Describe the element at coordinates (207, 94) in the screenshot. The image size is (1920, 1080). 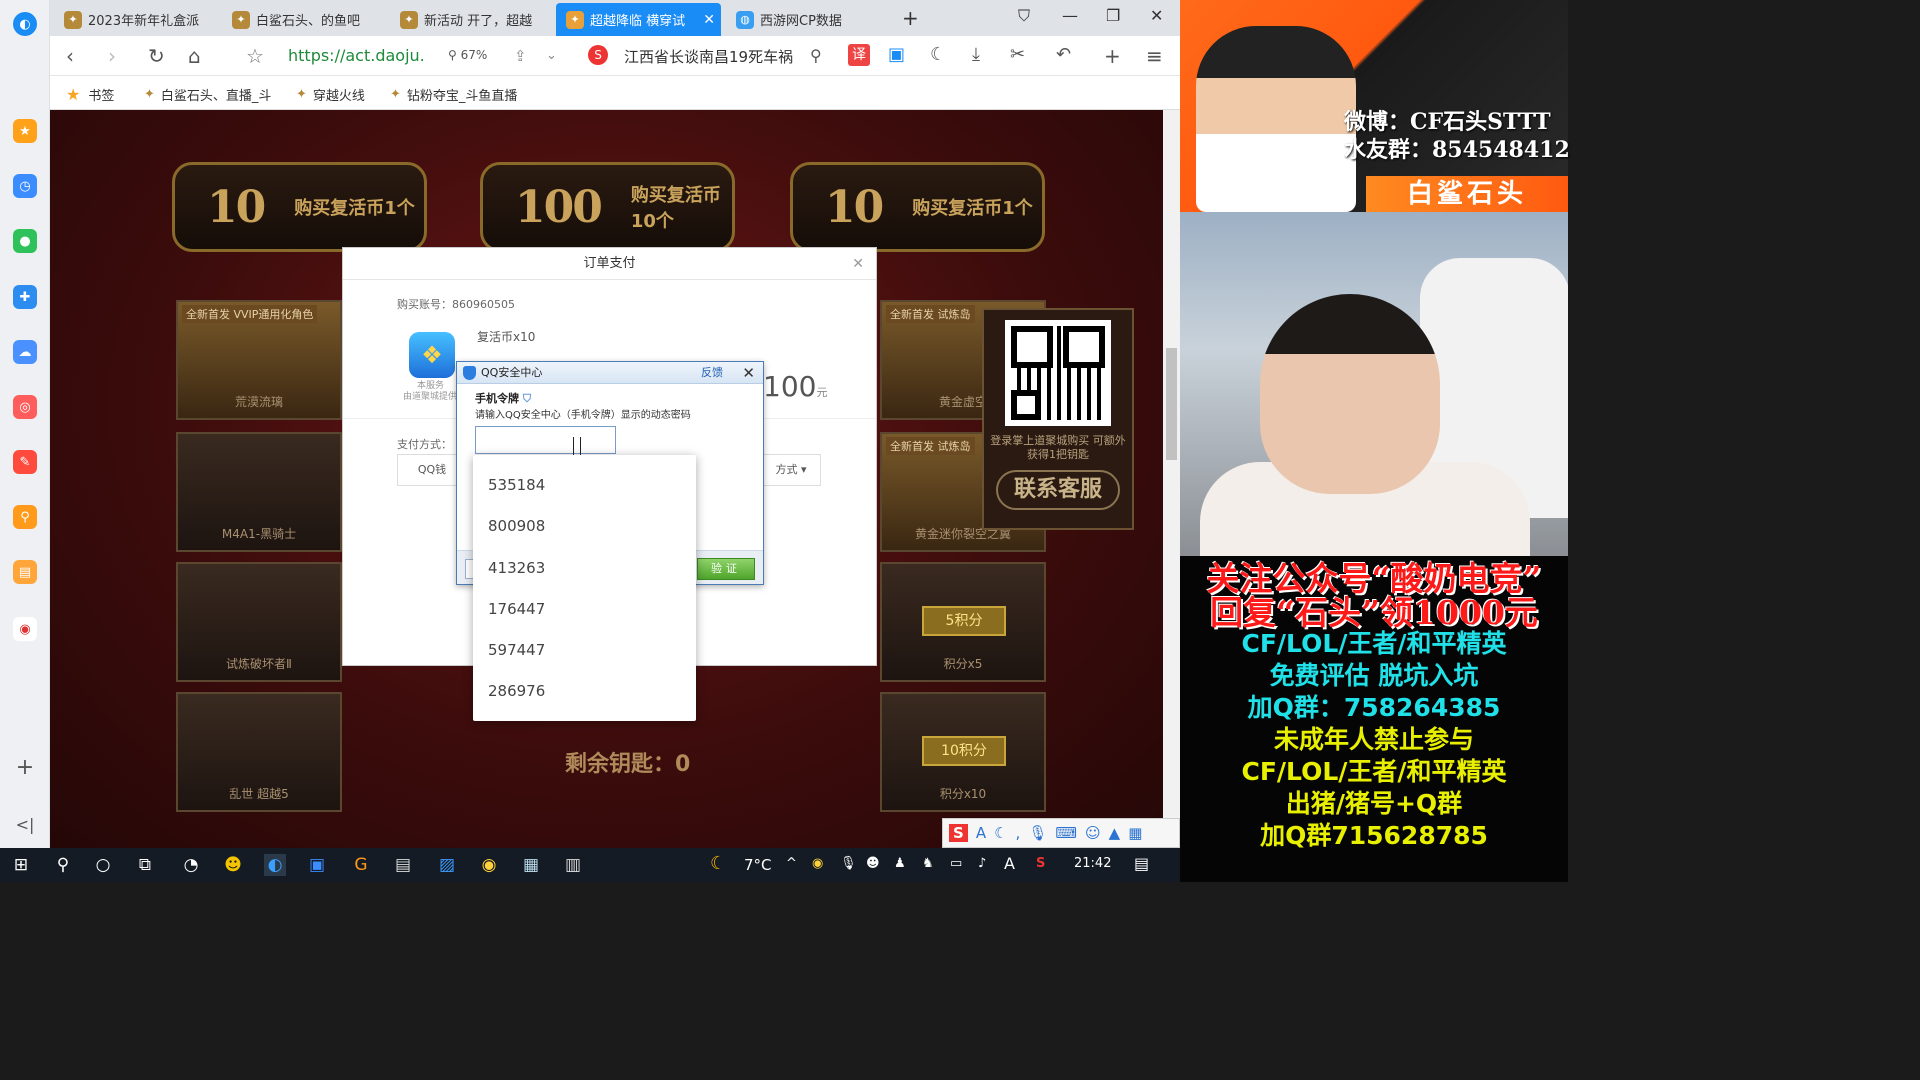
I see `bookmark-item: ✦ 白鲨石头、直播_斗` at that location.